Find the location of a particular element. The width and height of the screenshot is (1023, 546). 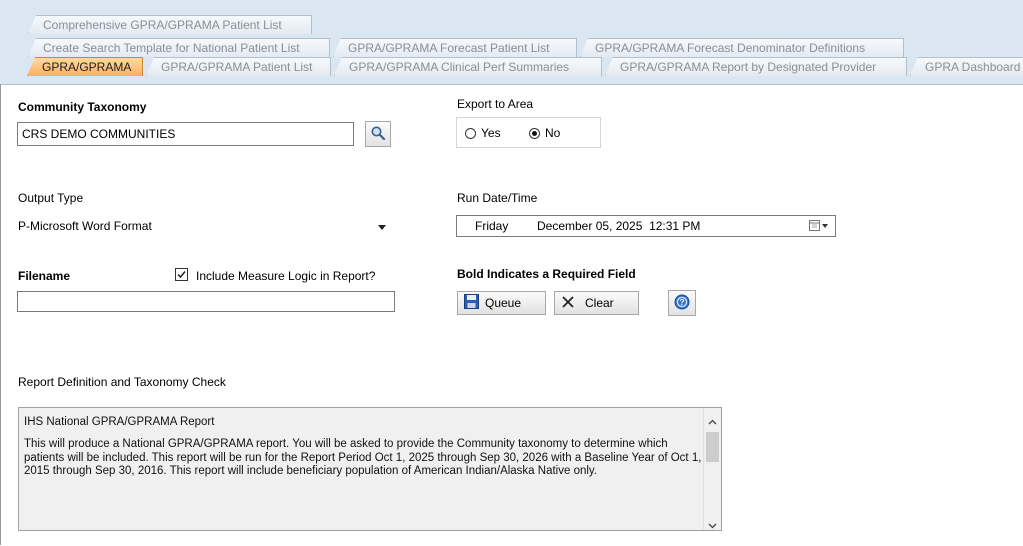

output-type-value: P-Microsoft Word Format is located at coordinates (85, 226).